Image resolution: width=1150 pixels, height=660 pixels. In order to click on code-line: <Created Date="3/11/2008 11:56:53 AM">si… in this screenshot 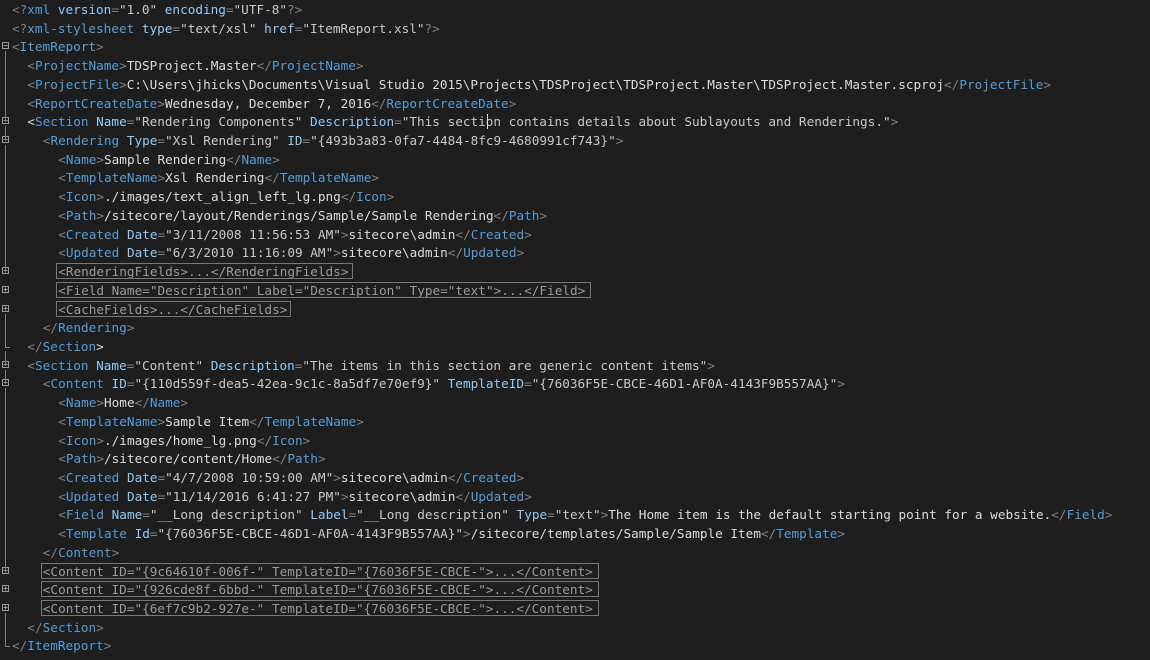, I will do `click(575, 234)`.